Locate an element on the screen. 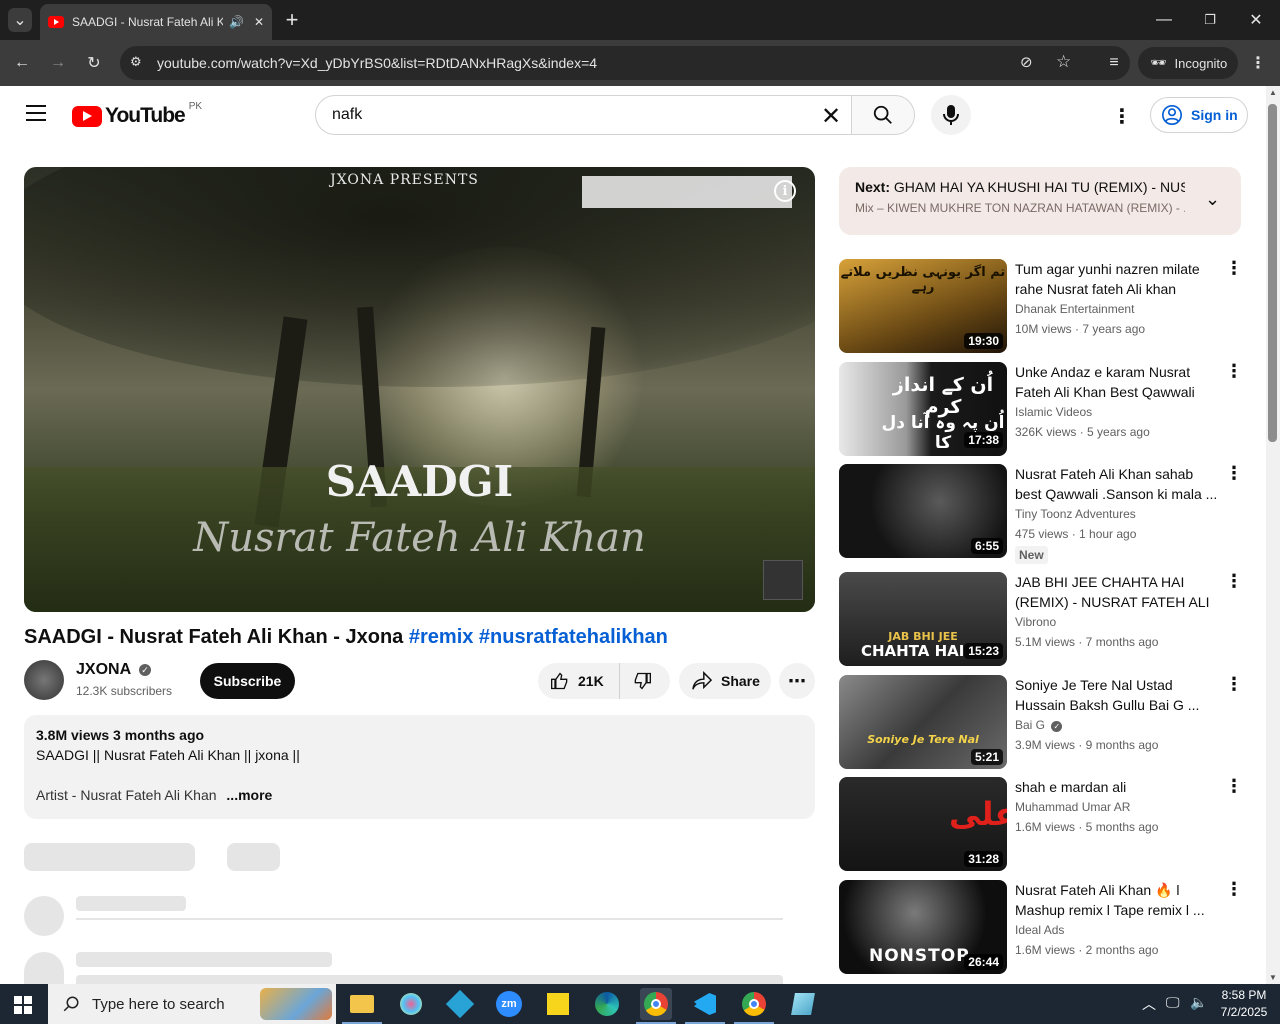  reload-icon: ↻ is located at coordinates (94, 63).